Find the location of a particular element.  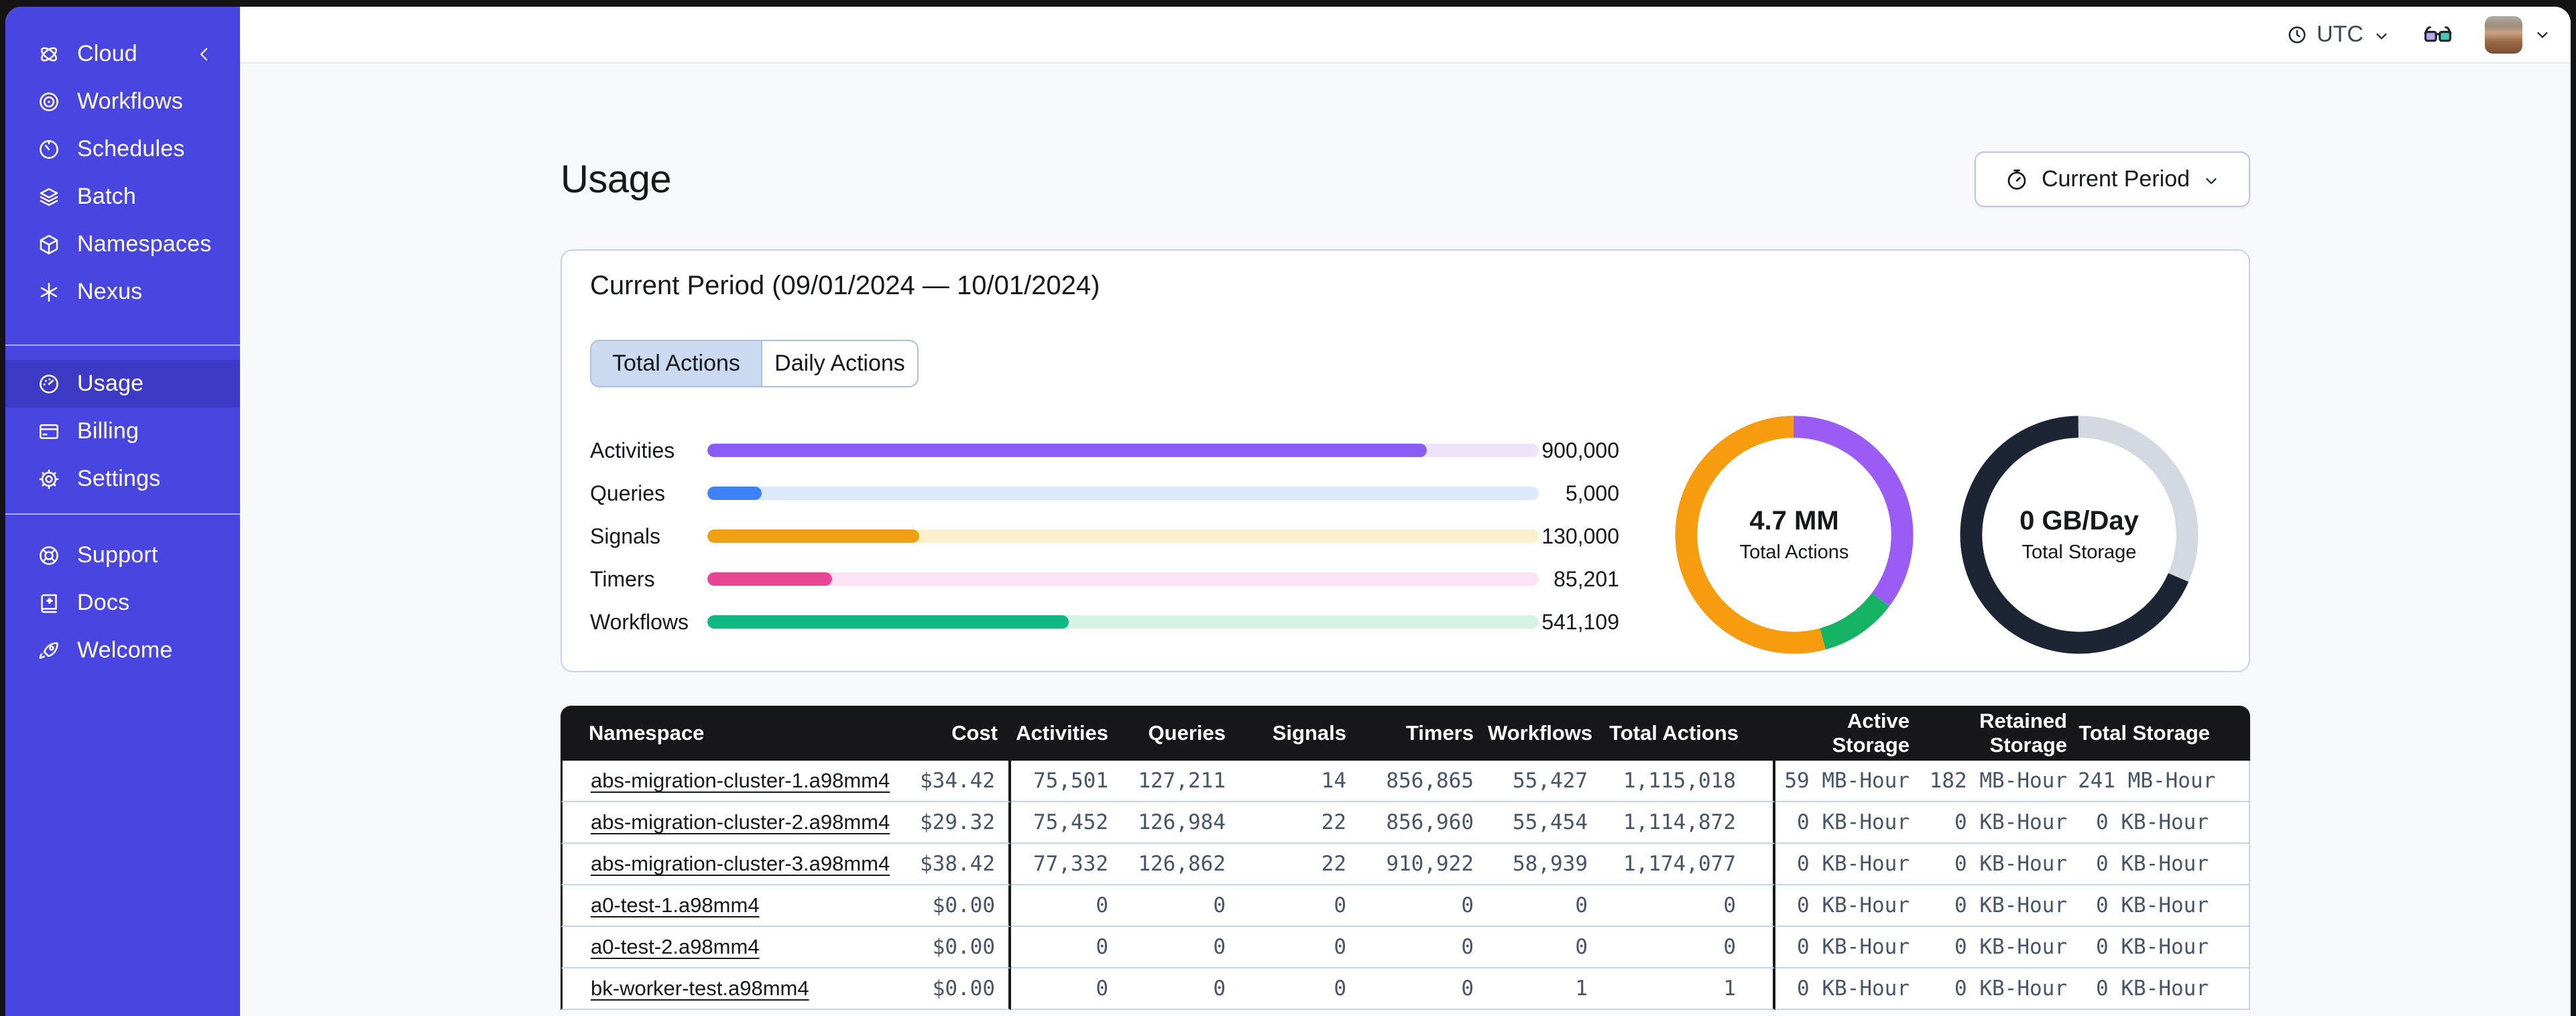

cell-signals: 22 is located at coordinates (1299, 823).